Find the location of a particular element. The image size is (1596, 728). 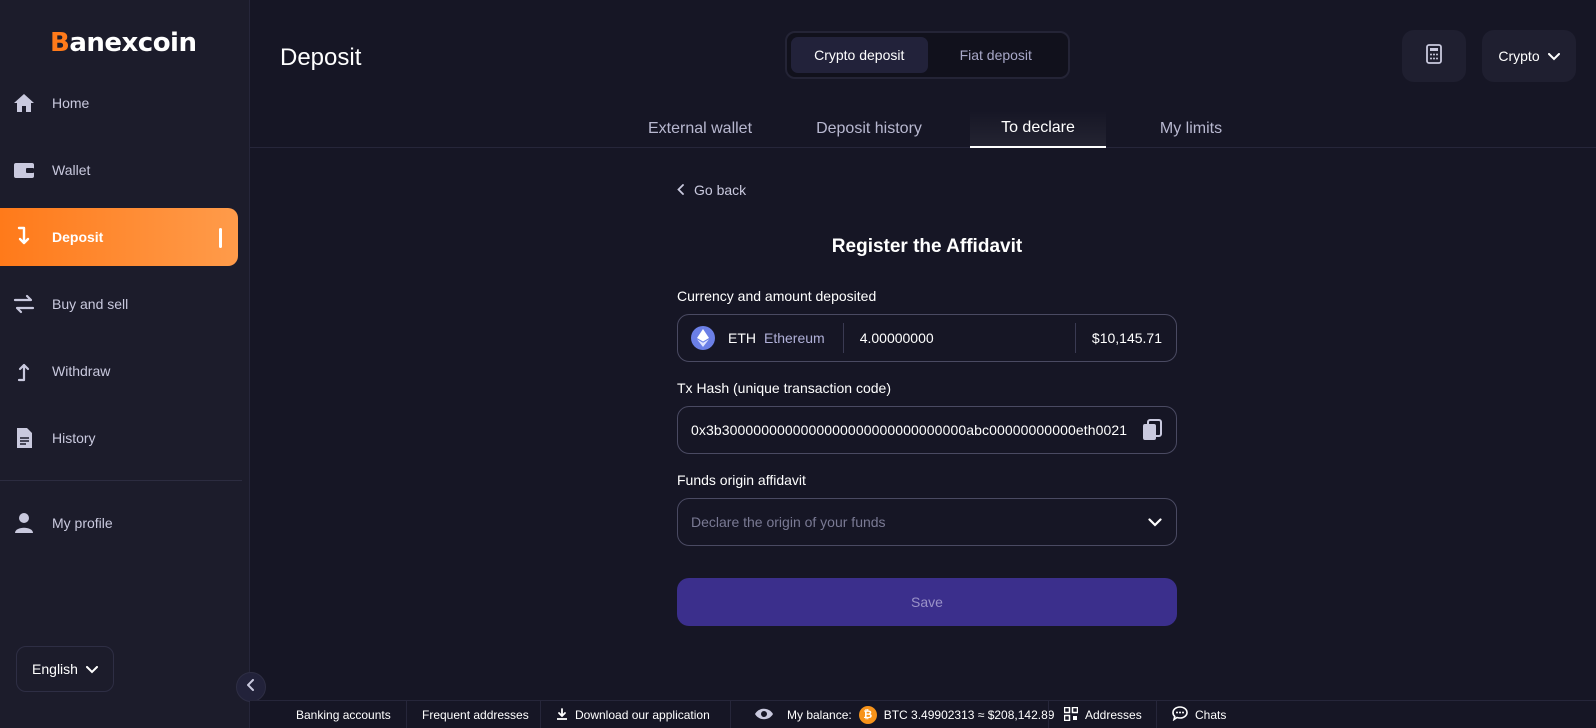

tx-hash-label: Tx Hash (unique transaction code) is located at coordinates (784, 388).